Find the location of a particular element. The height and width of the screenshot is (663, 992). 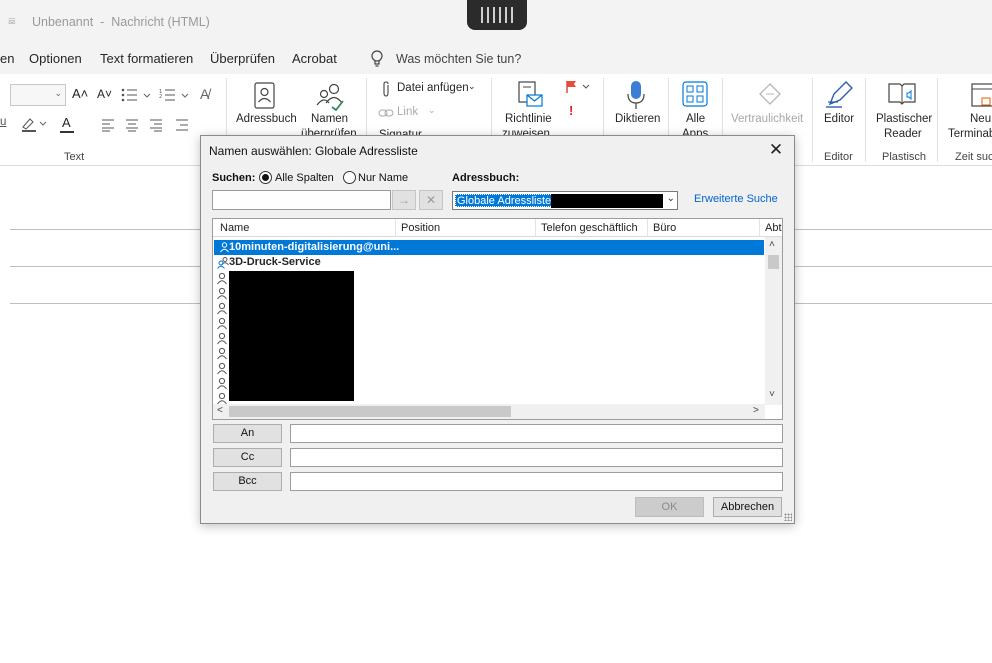

shrink-font-icon: A˅ is located at coordinates (104, 94).